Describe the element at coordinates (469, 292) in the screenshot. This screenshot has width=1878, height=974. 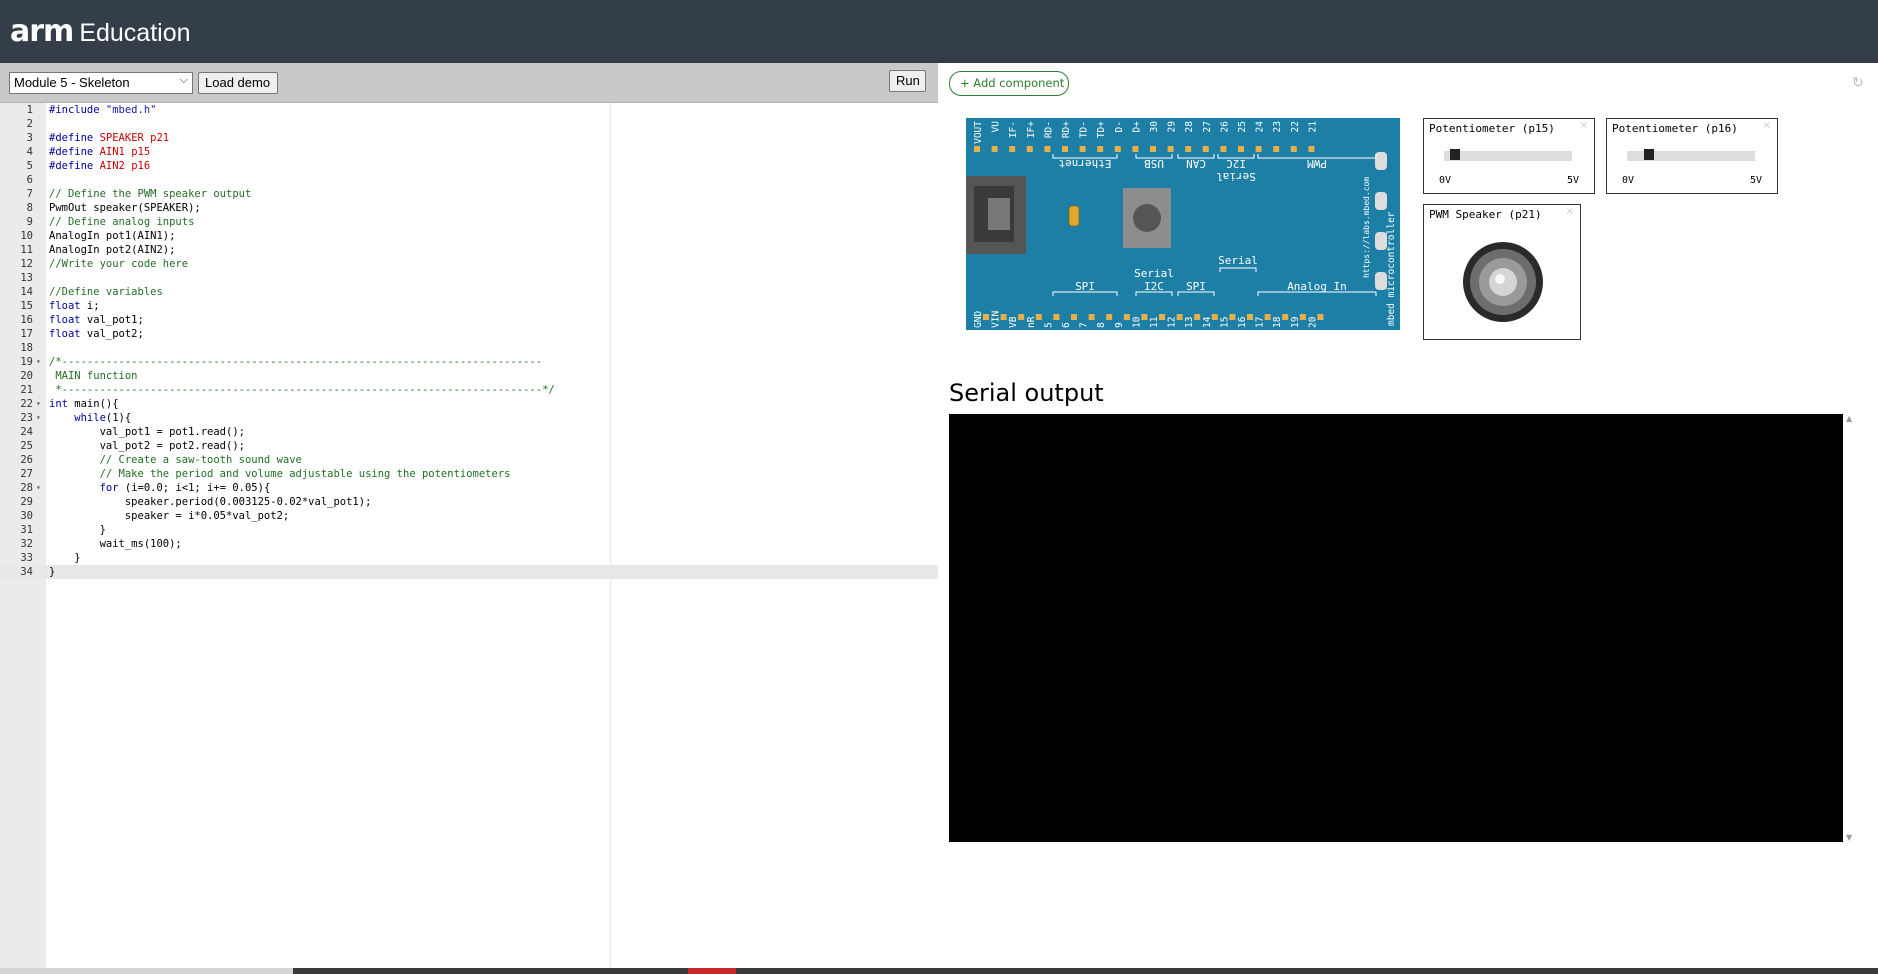
I see `code-line: 14 //Define variables` at that location.